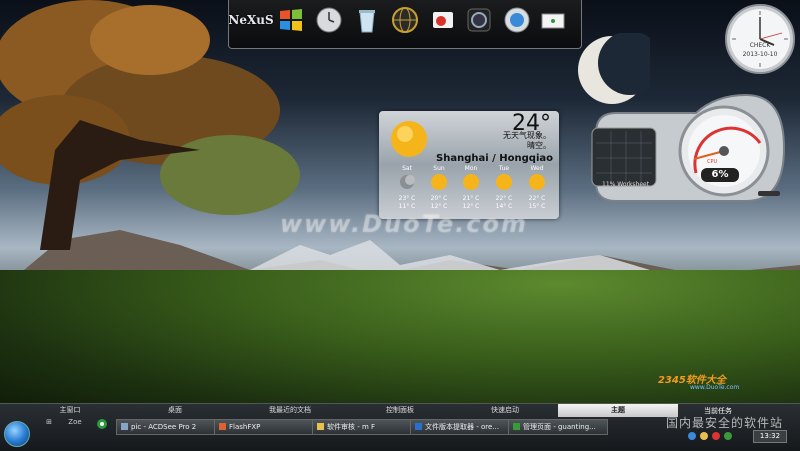  Describe the element at coordinates (618, 410) in the screenshot. I see `tab-themes: 主题` at that location.